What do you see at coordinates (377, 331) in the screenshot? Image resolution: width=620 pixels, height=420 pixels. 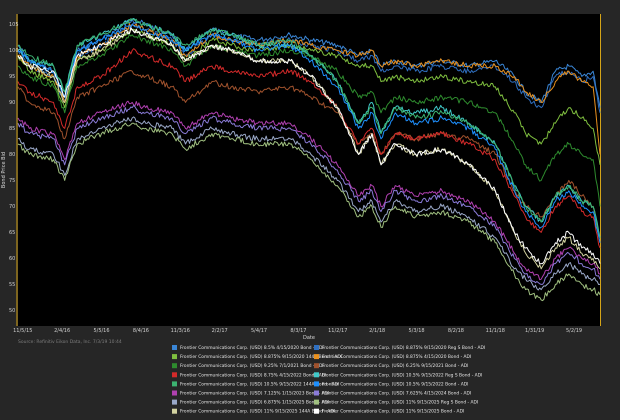 I see `x-tick-label: 2/1/18` at bounding box center [377, 331].